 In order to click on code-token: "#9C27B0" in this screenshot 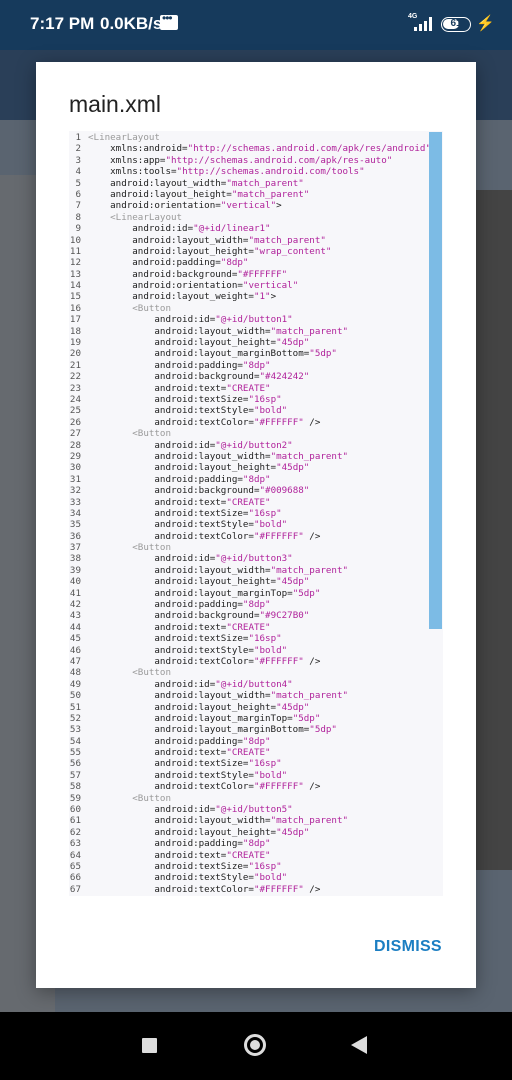, I will do `click(284, 616)`.